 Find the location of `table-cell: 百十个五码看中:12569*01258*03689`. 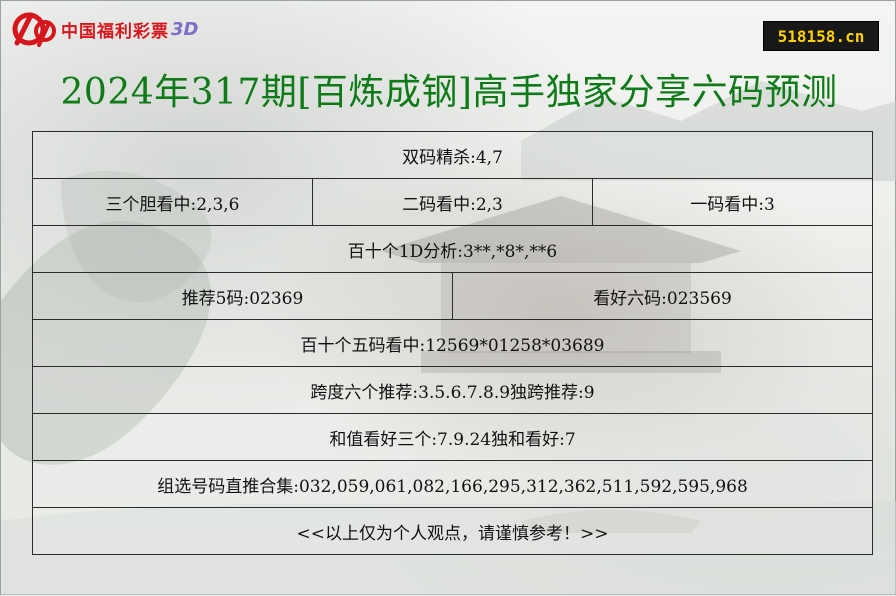

table-cell: 百十个五码看中:12569*01258*03689 is located at coordinates (452, 343).